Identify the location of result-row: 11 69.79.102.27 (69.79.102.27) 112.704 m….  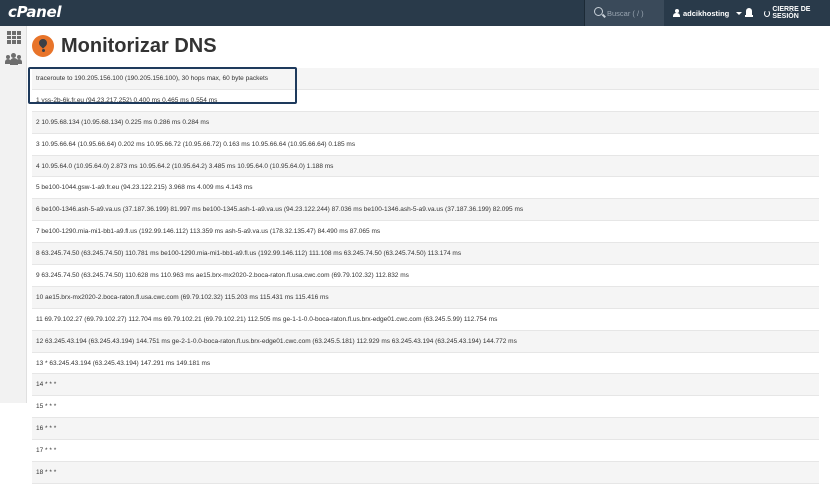
(425, 319).